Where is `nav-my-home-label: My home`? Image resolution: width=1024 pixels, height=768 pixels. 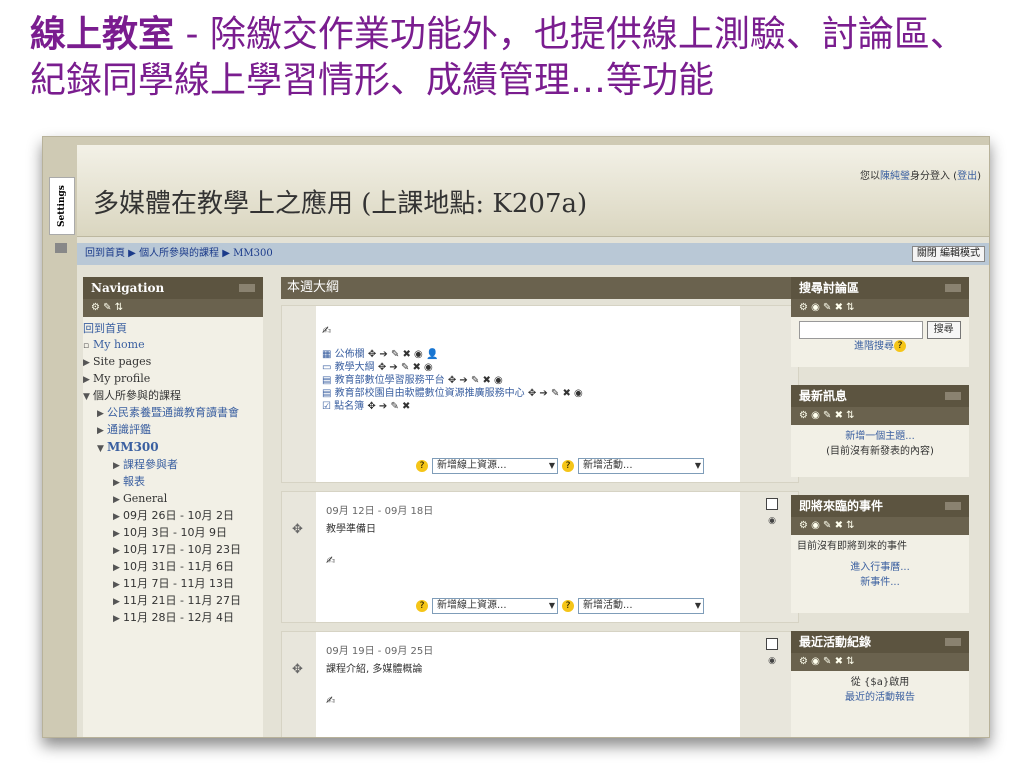 nav-my-home-label: My home is located at coordinates (119, 344).